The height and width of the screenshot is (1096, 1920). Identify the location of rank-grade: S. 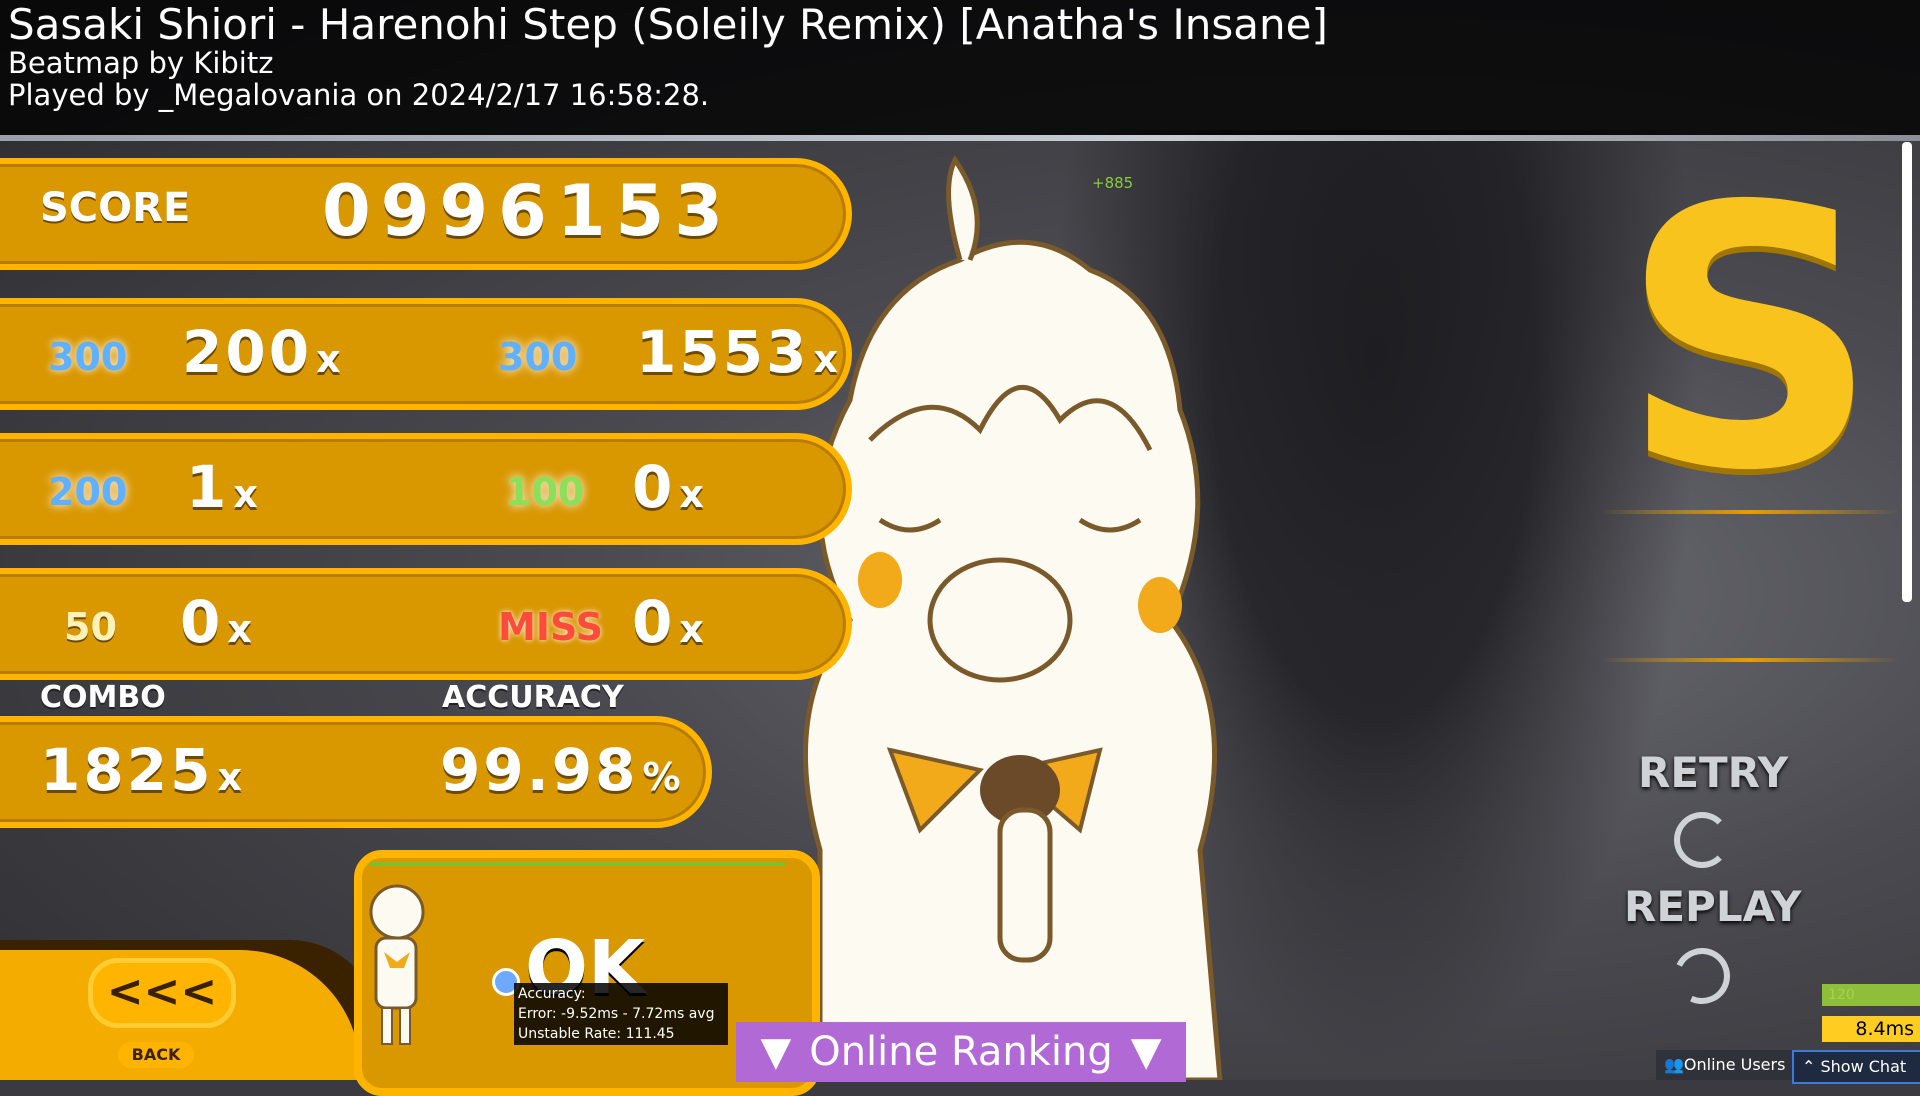
(1750, 339).